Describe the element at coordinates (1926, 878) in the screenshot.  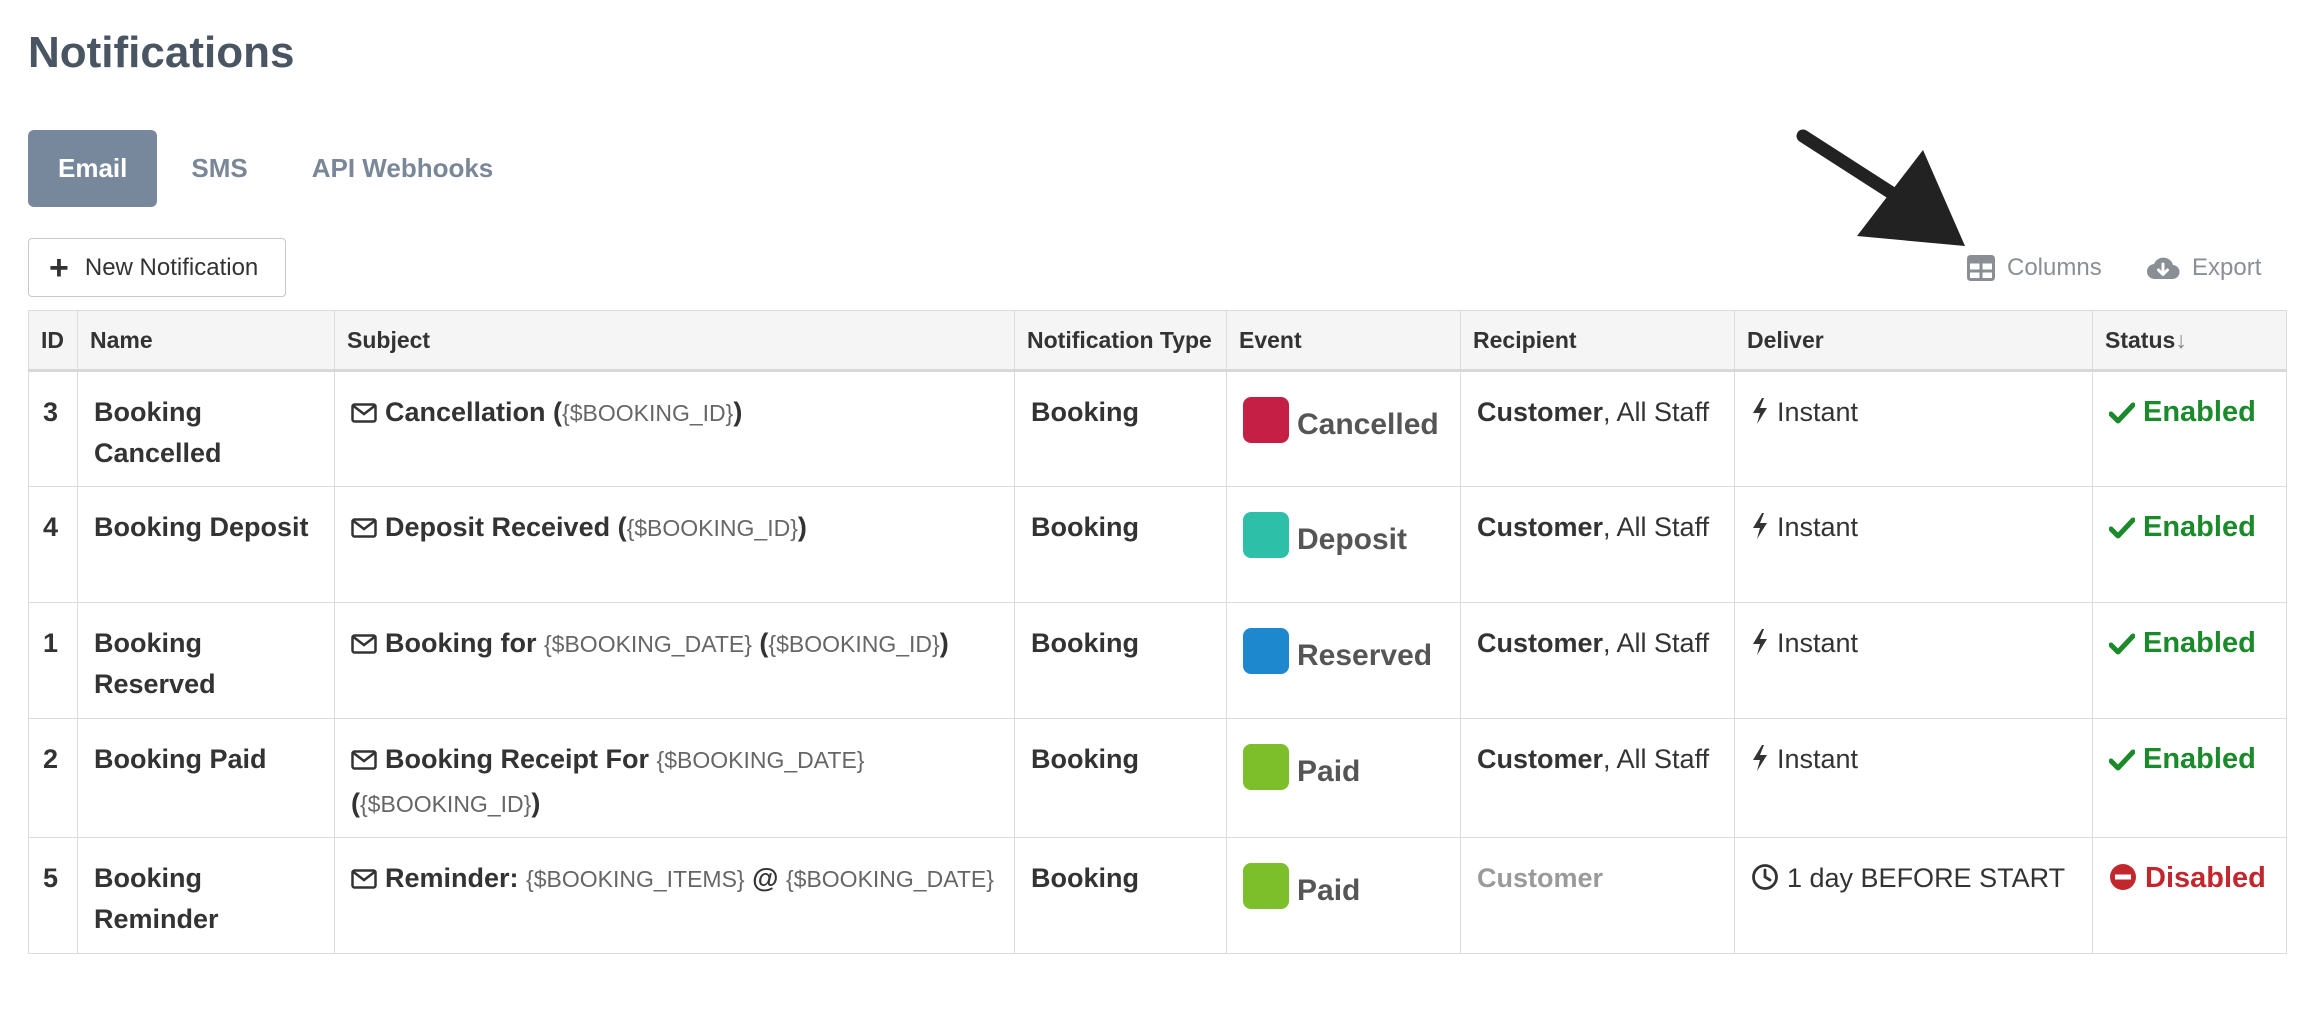
I see `deliver-label: 1 day BEFORE START` at that location.